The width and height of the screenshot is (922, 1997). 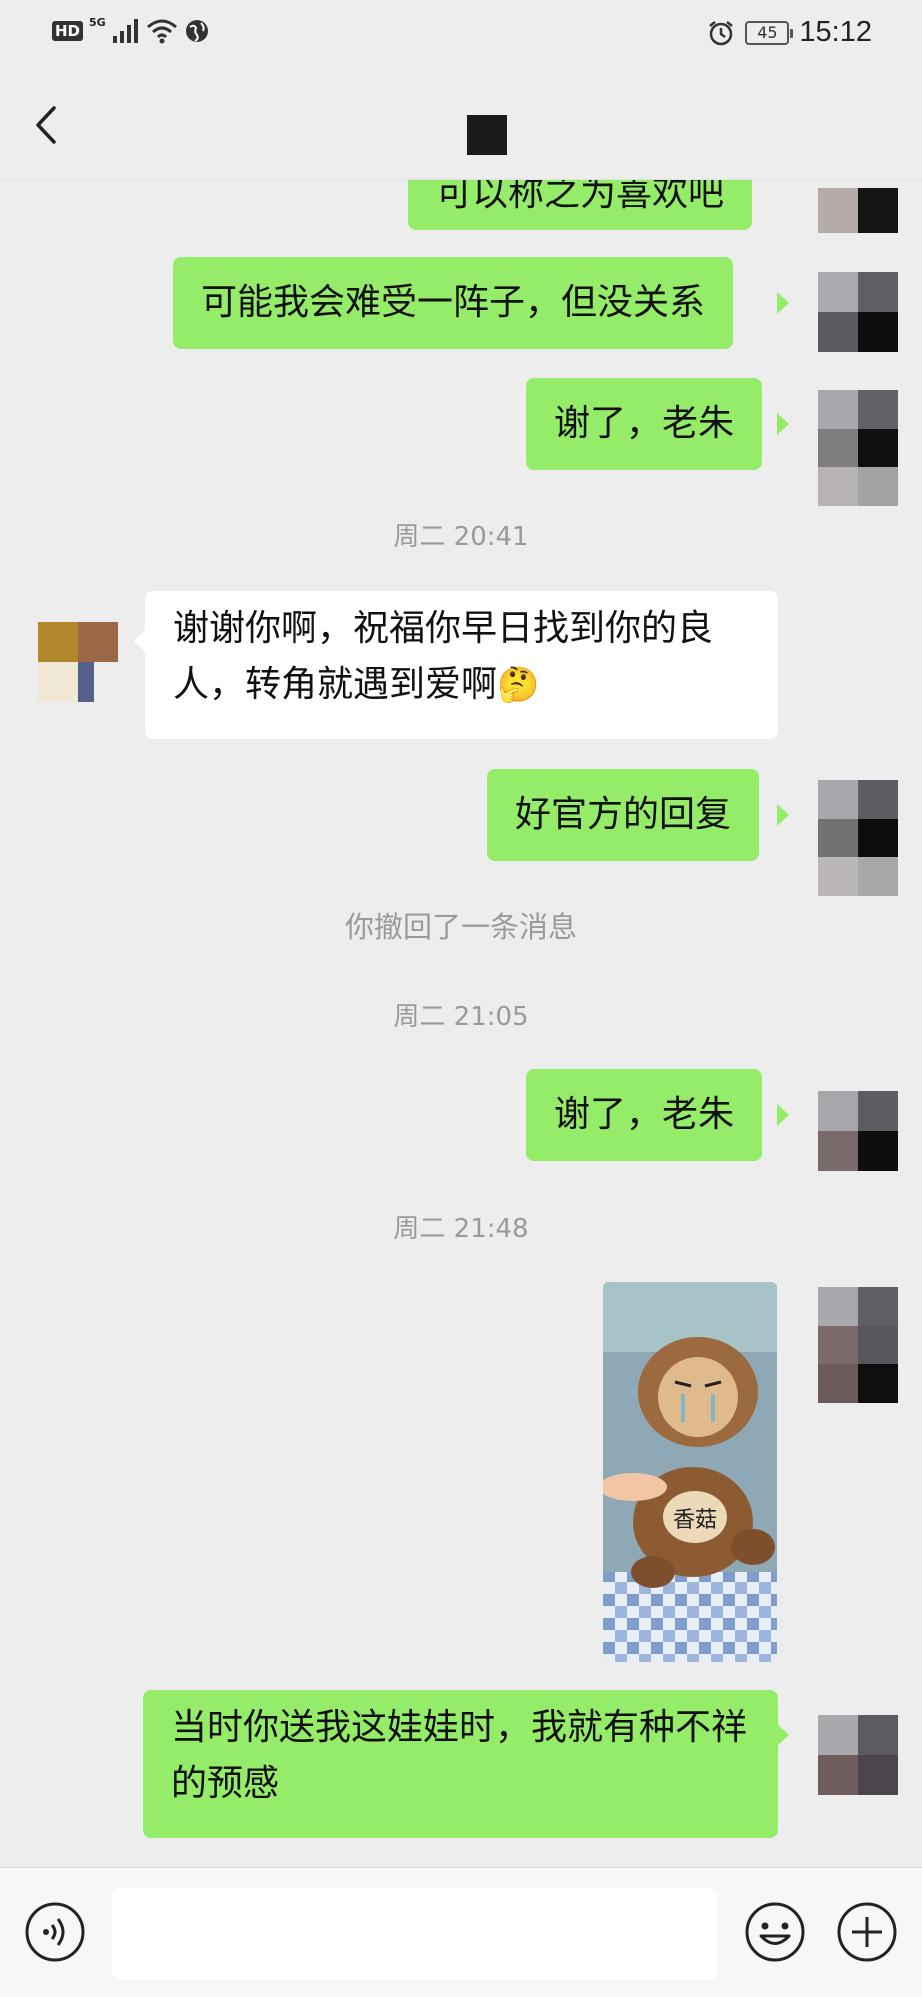 I want to click on chat-title-redacted, so click(x=487, y=135).